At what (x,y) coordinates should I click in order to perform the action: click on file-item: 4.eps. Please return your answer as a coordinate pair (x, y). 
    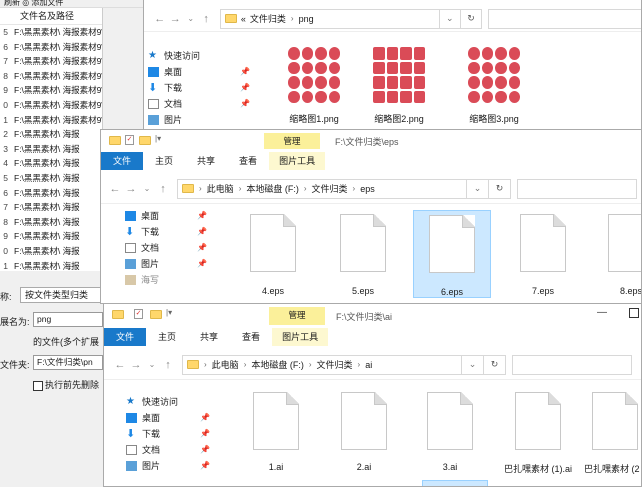
    Looking at the image, I should click on (273, 255).